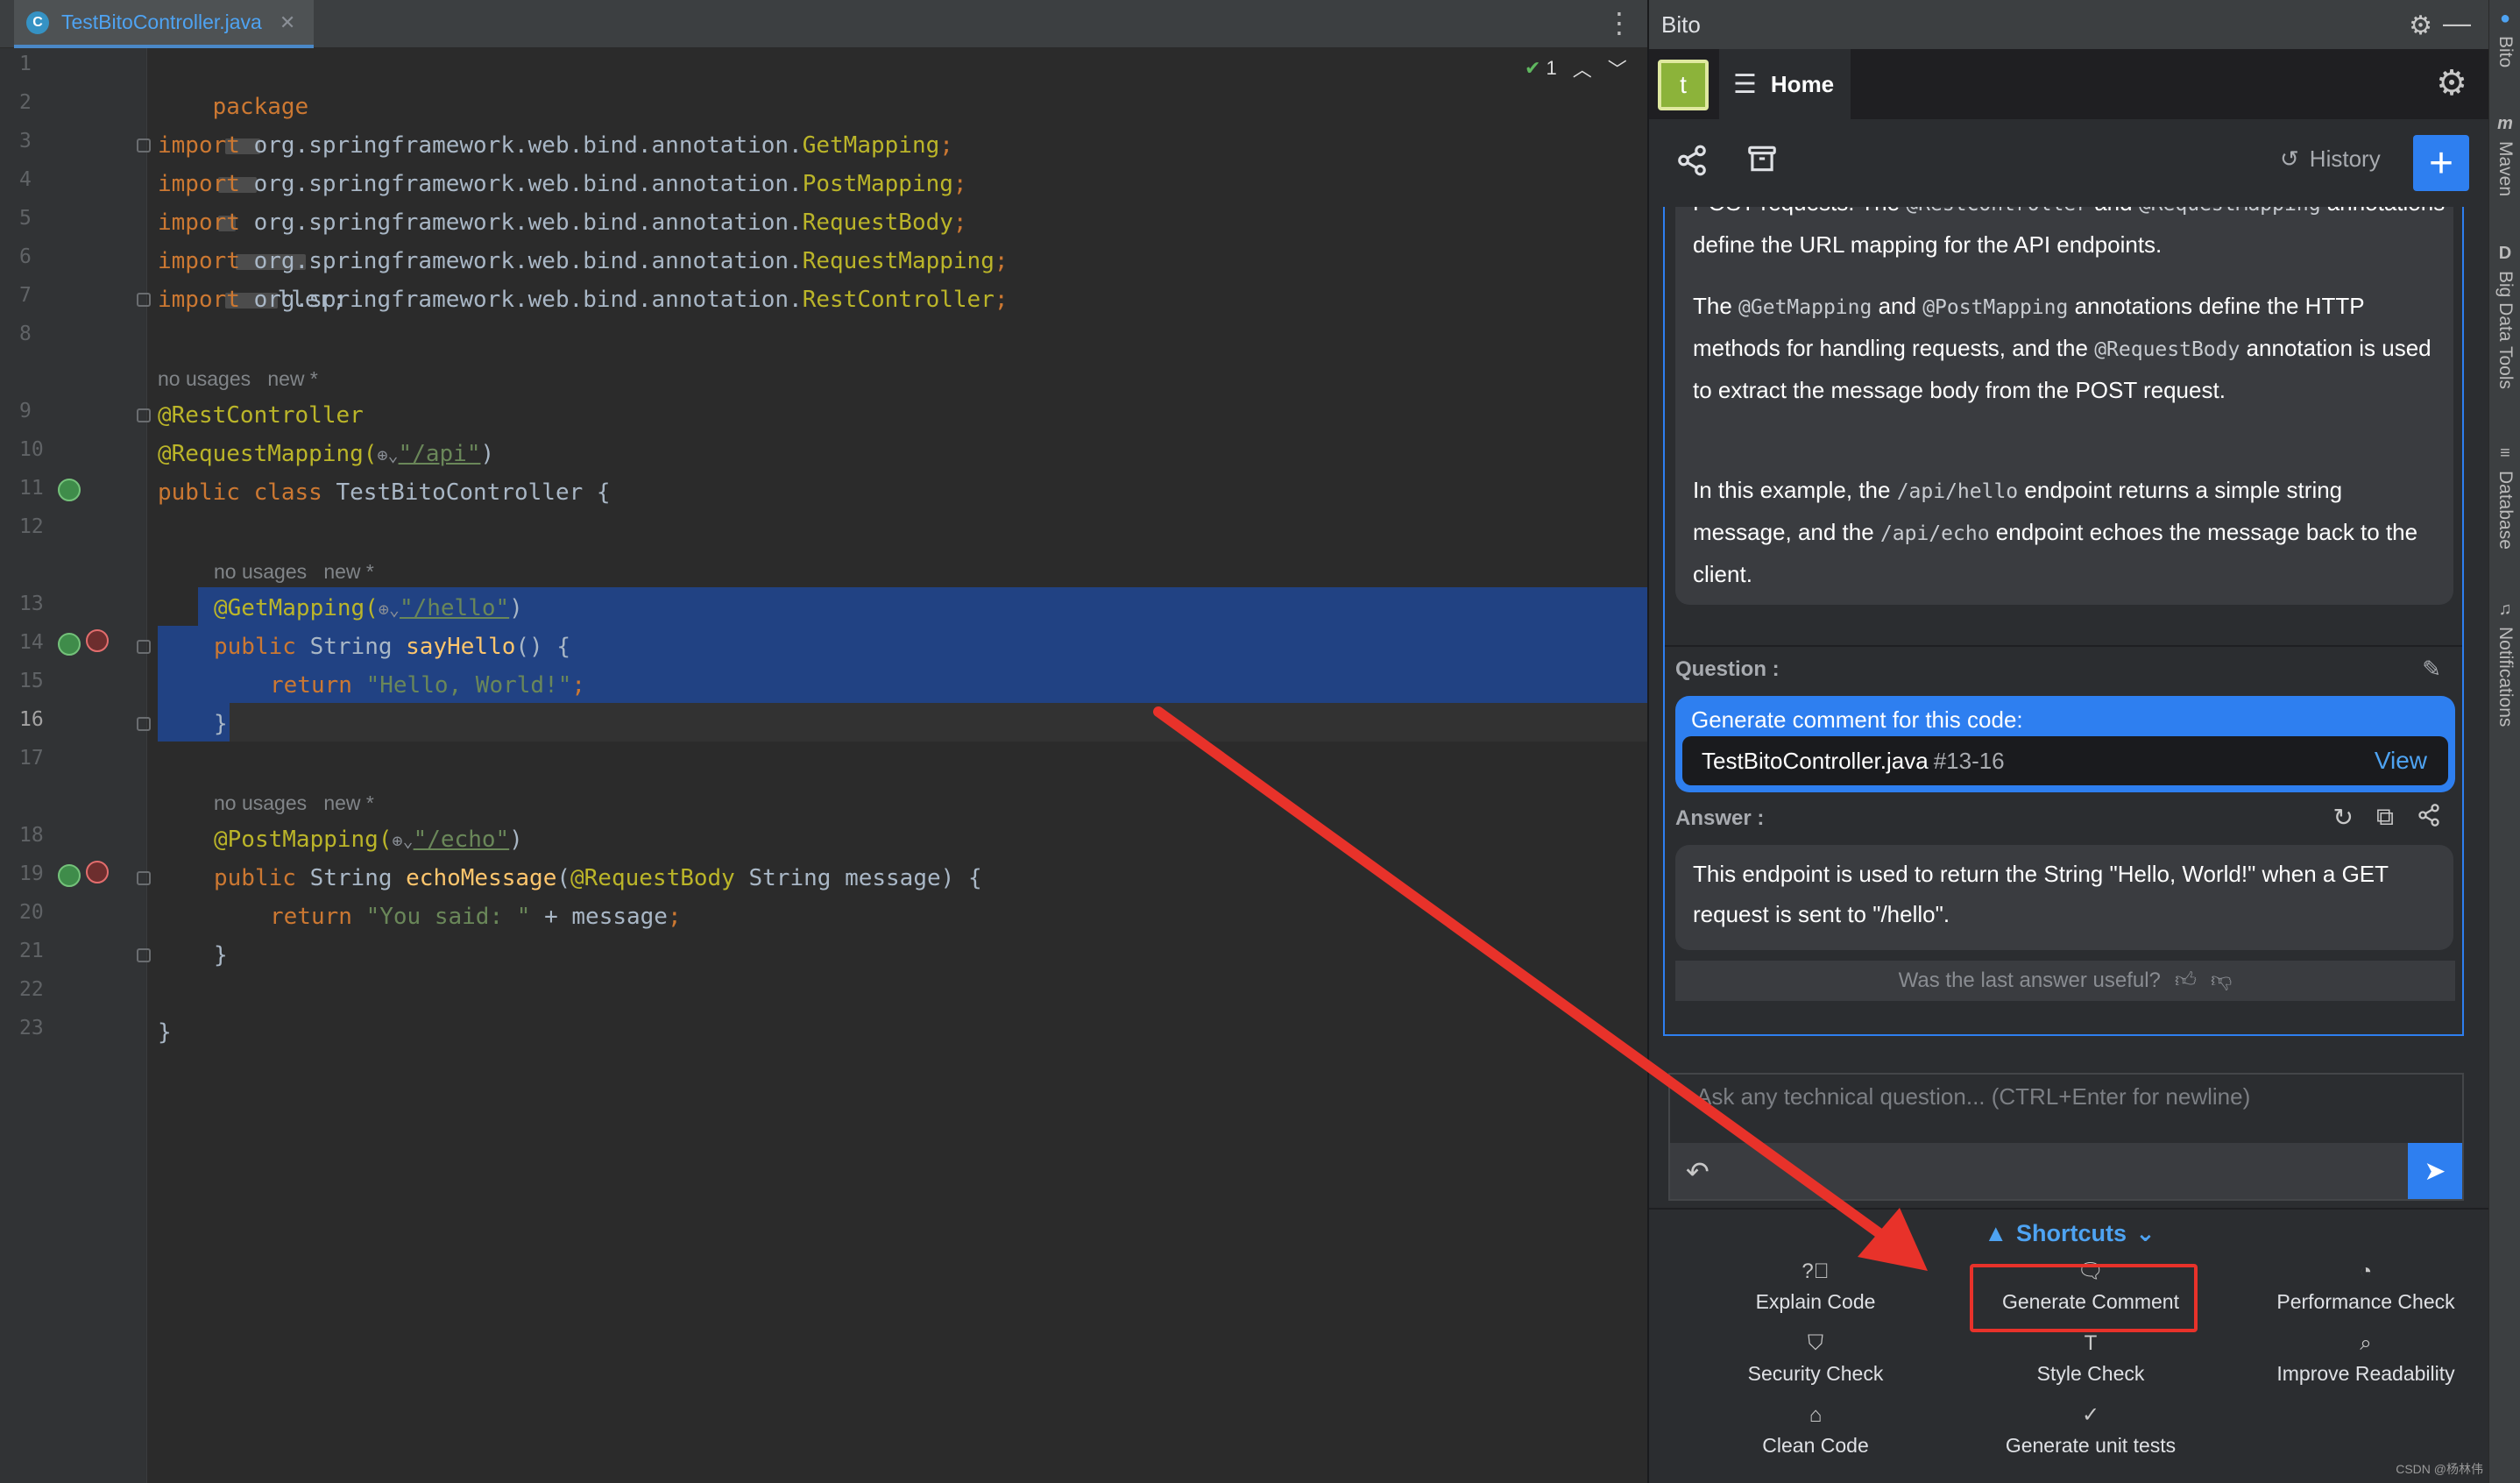  Describe the element at coordinates (1683, 85) in the screenshot. I see `avatar: t` at that location.